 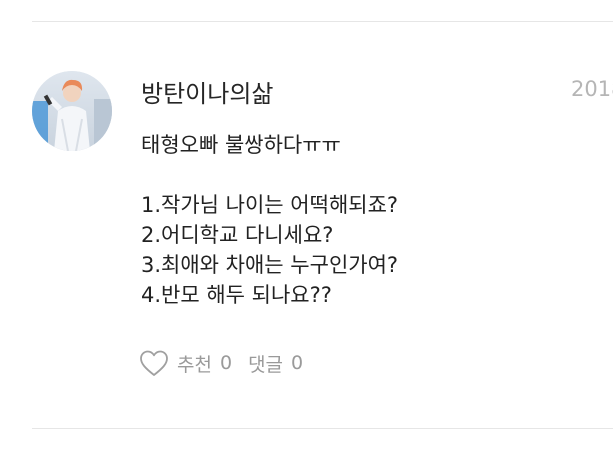 What do you see at coordinates (266, 364) in the screenshot?
I see `reply-label: 댓글` at bounding box center [266, 364].